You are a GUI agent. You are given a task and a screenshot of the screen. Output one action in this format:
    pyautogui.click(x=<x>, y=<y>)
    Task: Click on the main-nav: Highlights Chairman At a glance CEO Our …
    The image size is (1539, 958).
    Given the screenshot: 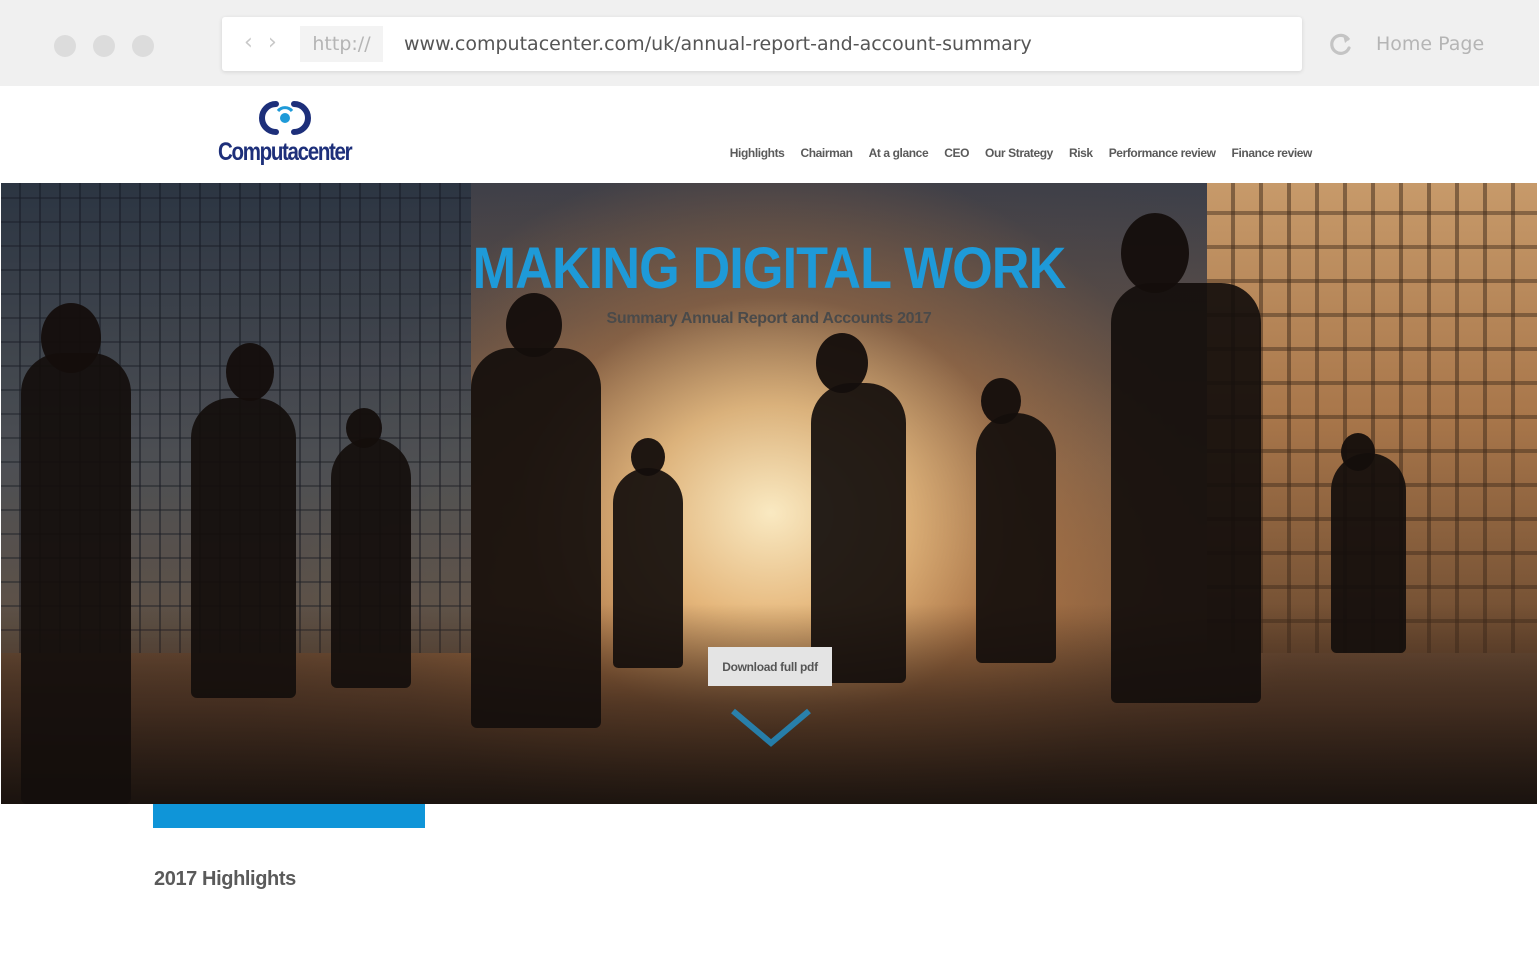 What is the action you would take?
    pyautogui.click(x=1021, y=153)
    